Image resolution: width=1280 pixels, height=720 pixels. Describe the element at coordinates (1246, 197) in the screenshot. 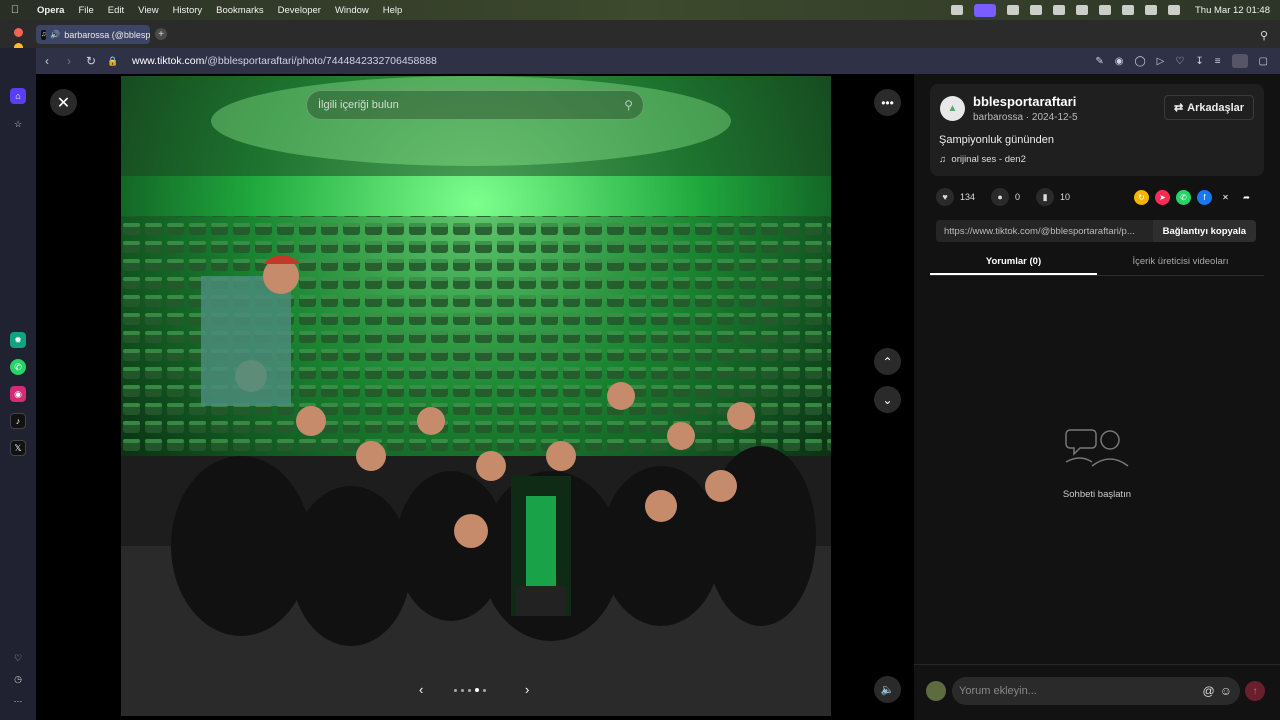

I see `share-arrow-icon: ➦` at that location.